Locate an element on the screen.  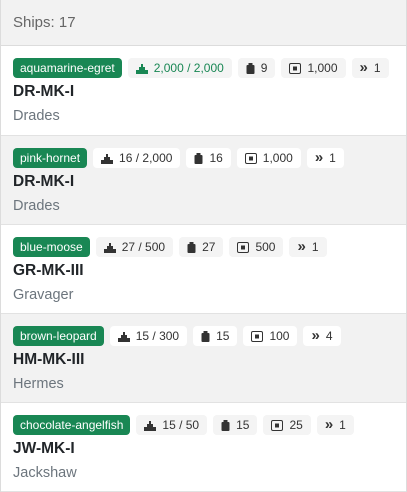
ship-code: GR-MK-III is located at coordinates (48, 270).